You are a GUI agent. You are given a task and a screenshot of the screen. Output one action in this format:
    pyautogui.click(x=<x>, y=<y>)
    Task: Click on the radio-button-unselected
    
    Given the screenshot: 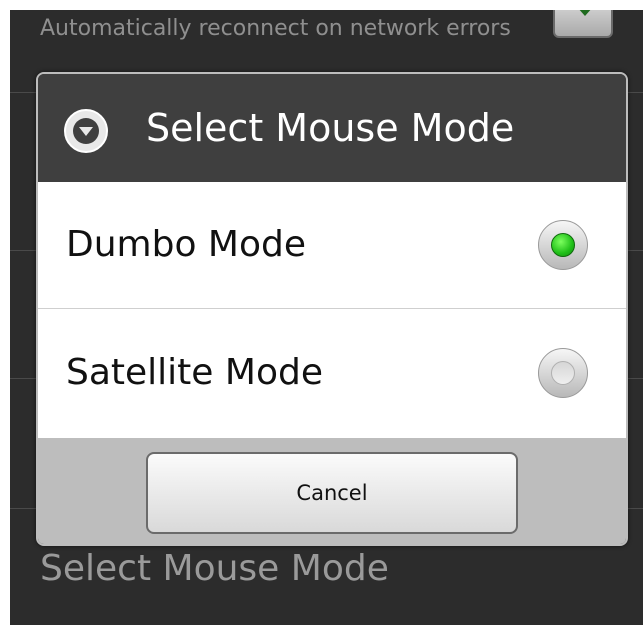 What is the action you would take?
    pyautogui.click(x=563, y=373)
    